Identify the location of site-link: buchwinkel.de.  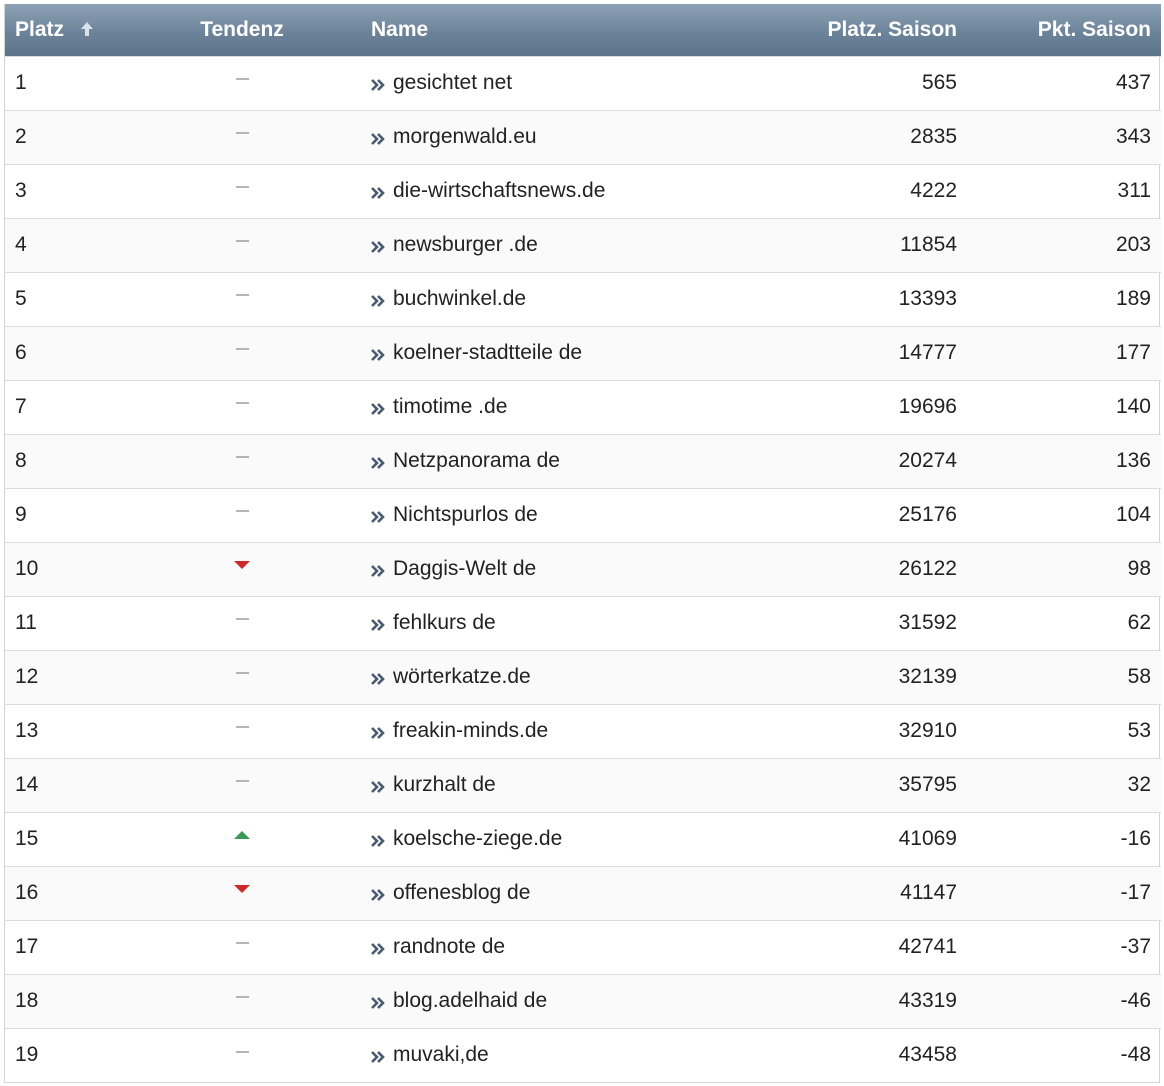
(459, 298).